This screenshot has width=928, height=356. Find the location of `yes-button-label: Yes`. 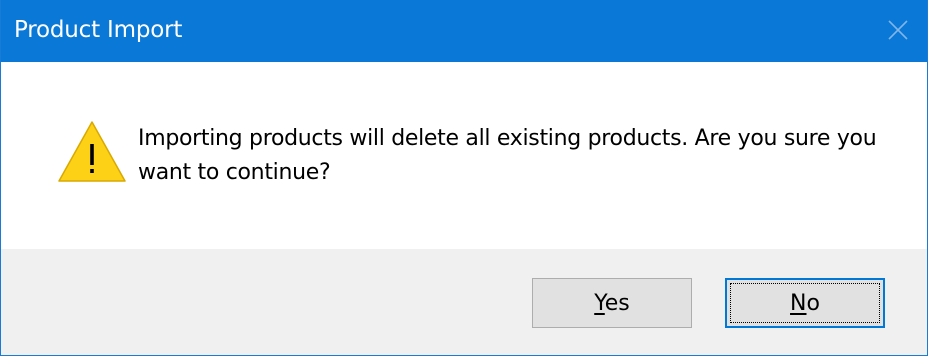

yes-button-label: Yes is located at coordinates (612, 303).